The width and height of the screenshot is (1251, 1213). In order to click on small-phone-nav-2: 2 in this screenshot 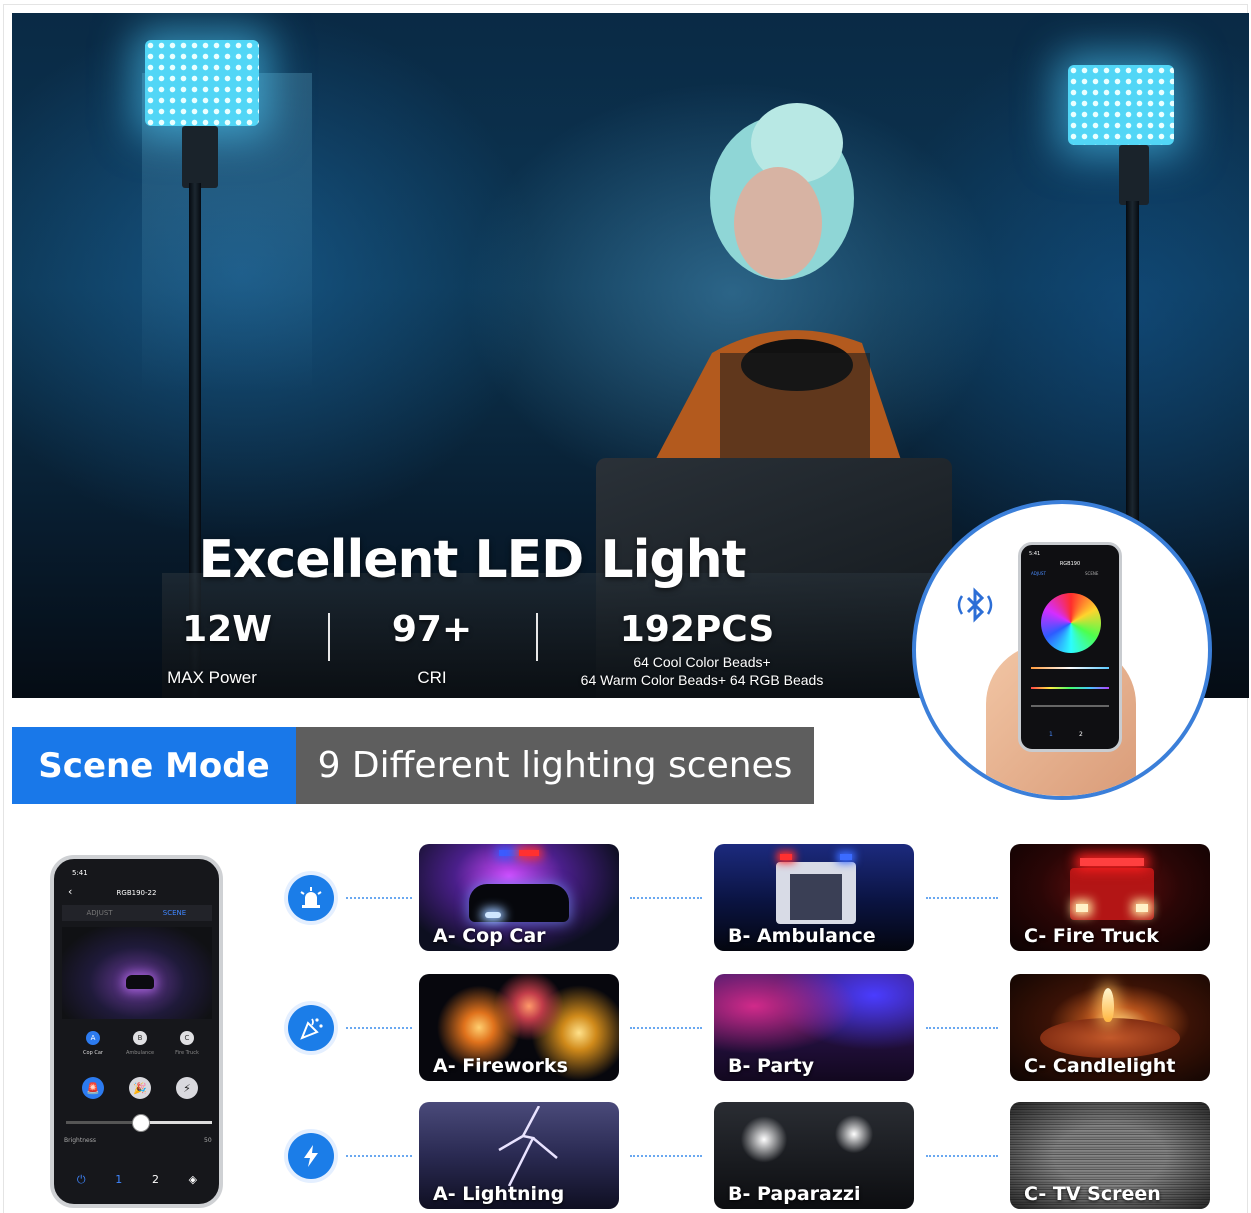, I will do `click(1081, 734)`.